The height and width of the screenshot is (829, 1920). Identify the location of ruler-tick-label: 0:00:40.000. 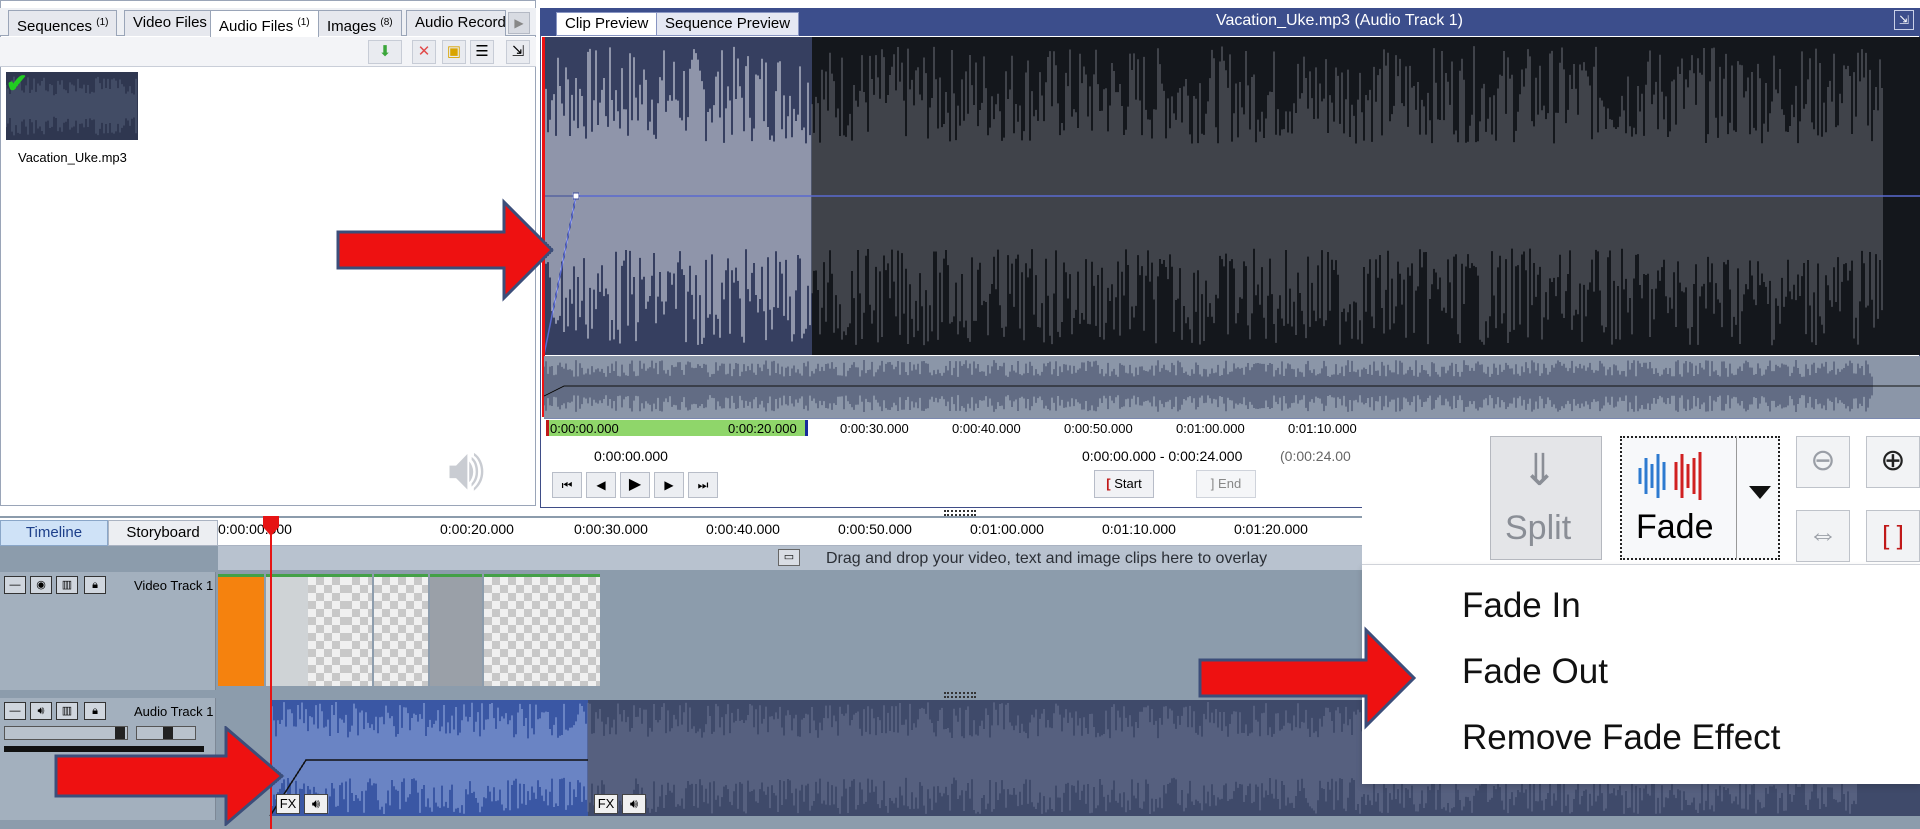
(986, 428).